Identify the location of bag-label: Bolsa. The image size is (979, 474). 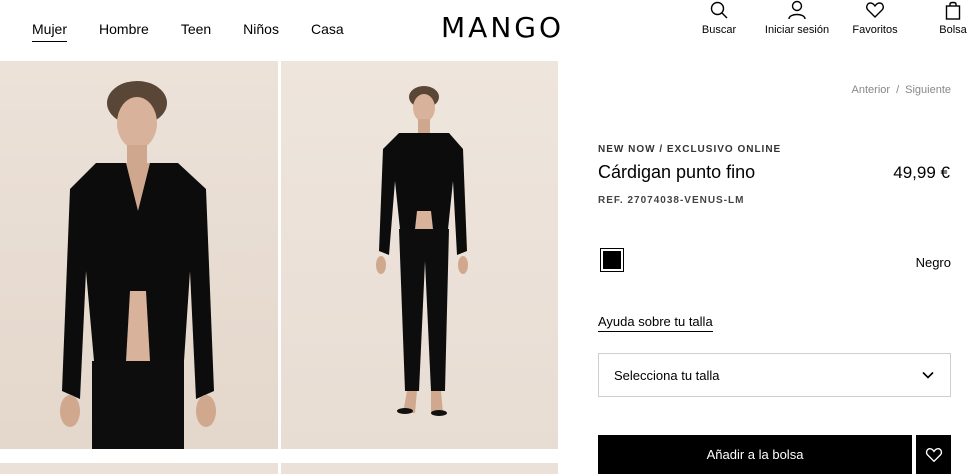
(953, 30).